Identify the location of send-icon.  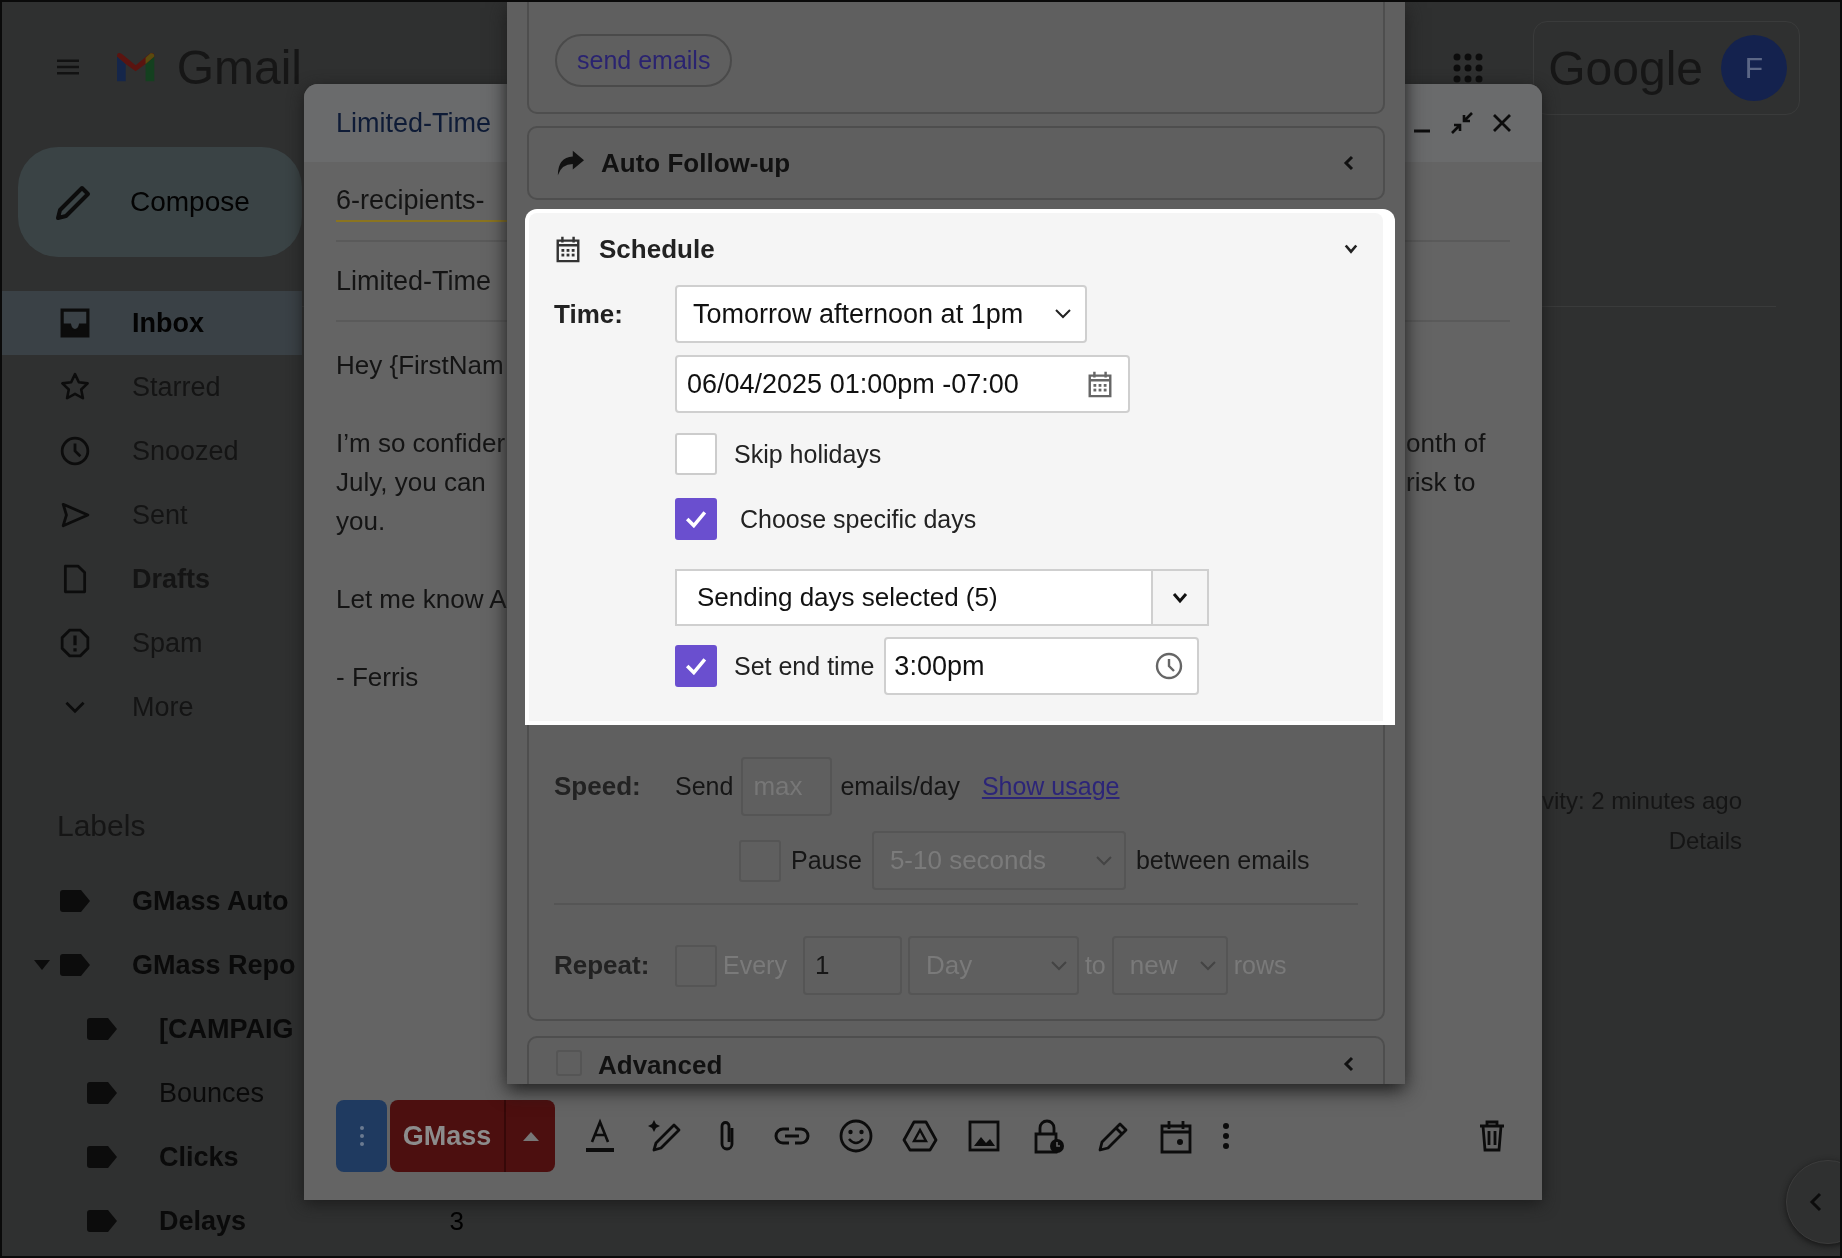
(75, 515).